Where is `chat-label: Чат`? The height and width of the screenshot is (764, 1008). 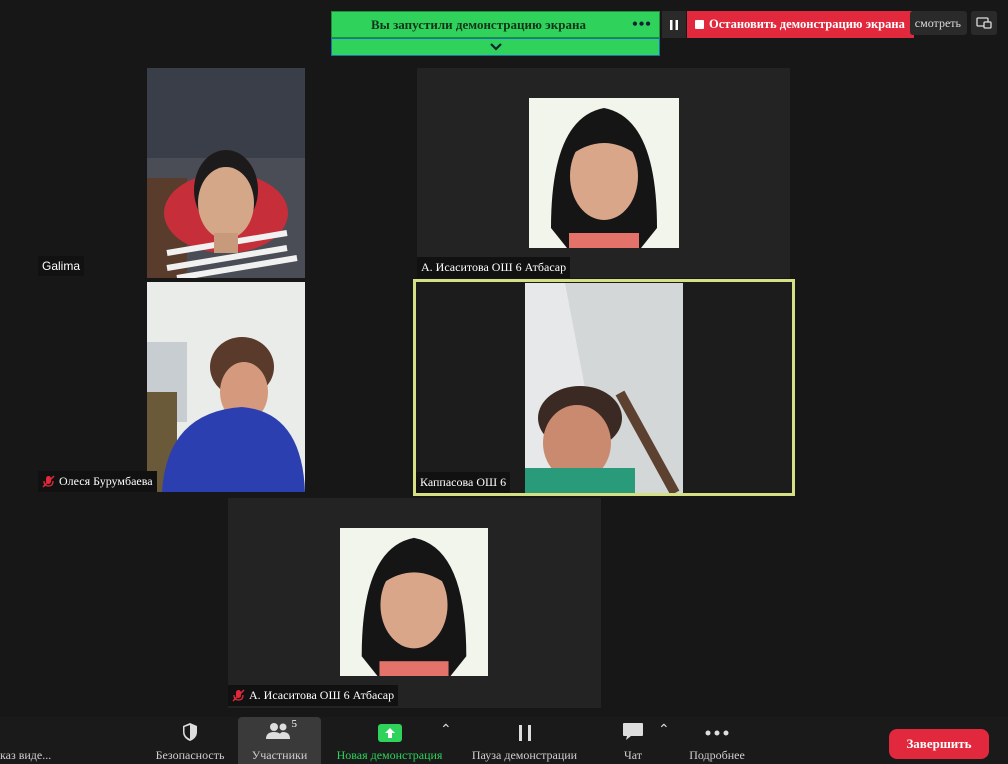
chat-label: Чат is located at coordinates (633, 755).